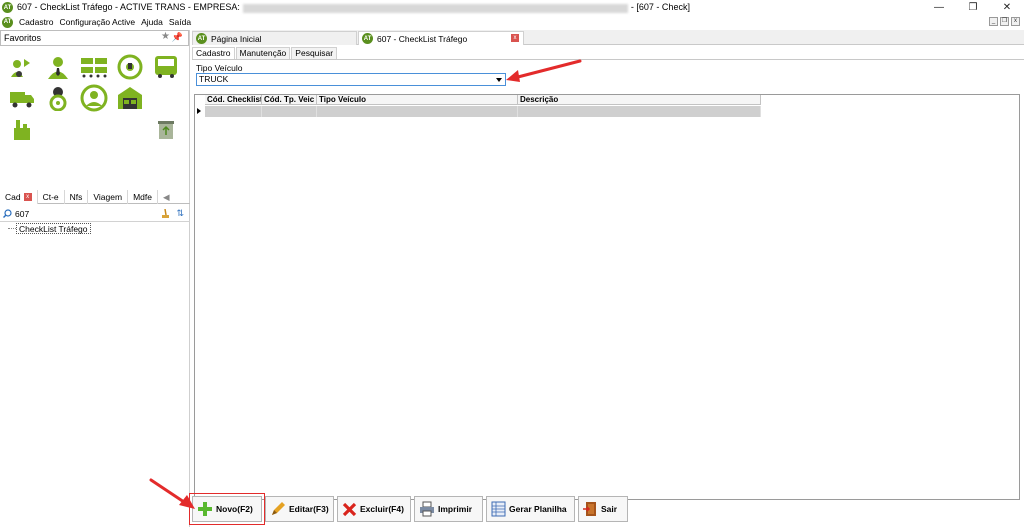 The image size is (1024, 527). Describe the element at coordinates (165, 214) in the screenshot. I see `clear-filter-icon` at that location.